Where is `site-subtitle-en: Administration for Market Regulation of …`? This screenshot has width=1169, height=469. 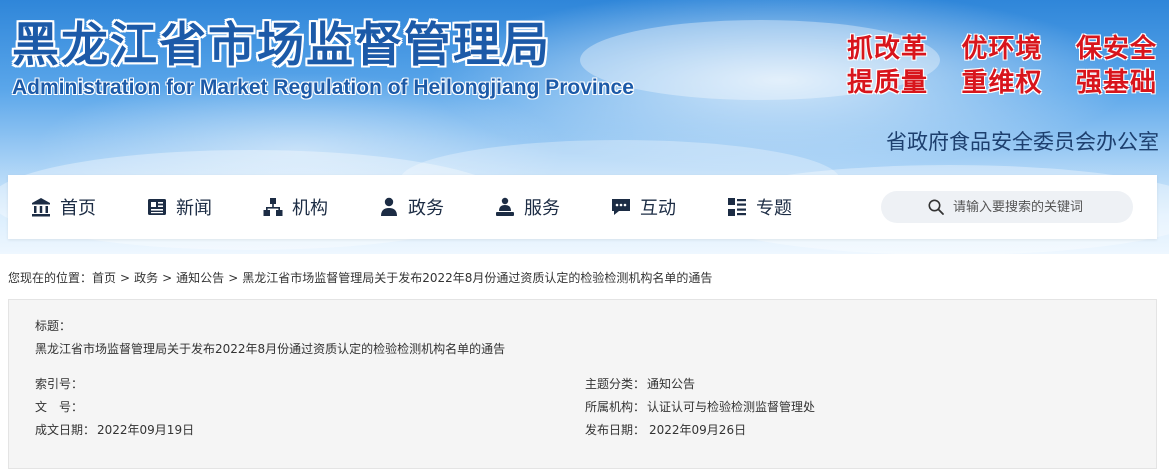
site-subtitle-en: Administration for Market Regulation of … is located at coordinates (323, 87).